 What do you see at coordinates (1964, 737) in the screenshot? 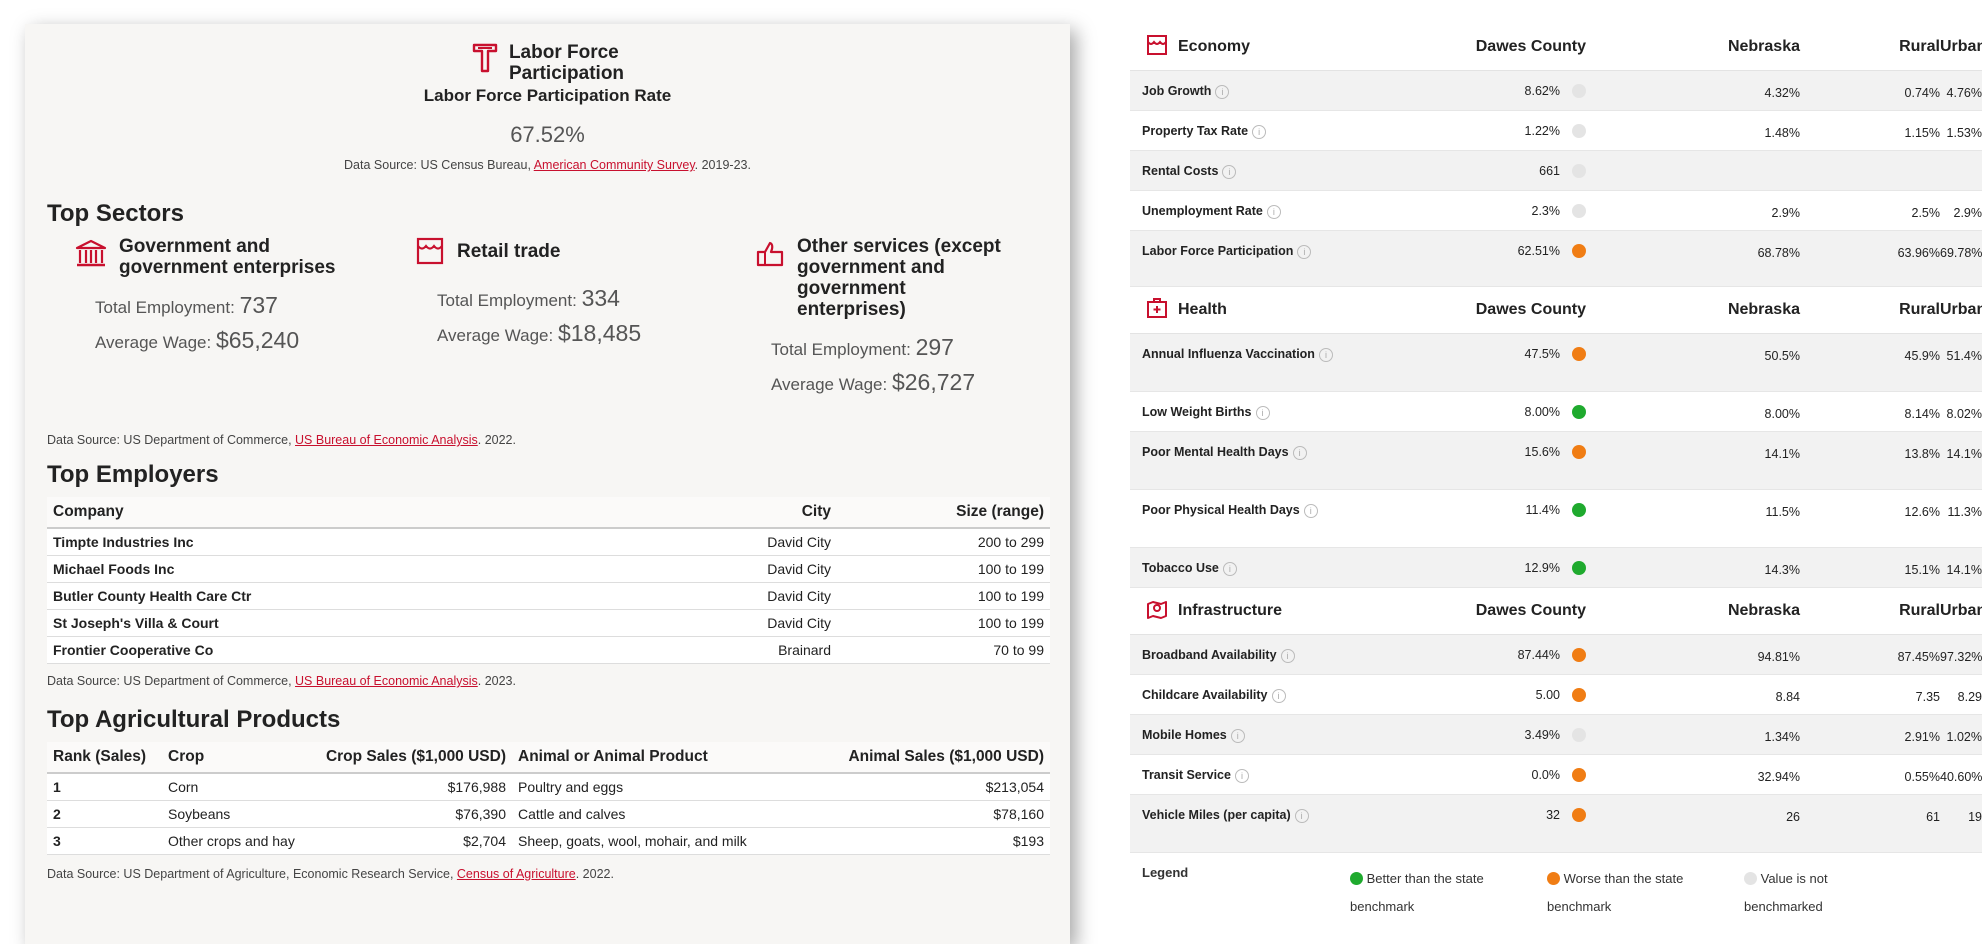
I see `urban-value: 1.02%` at bounding box center [1964, 737].